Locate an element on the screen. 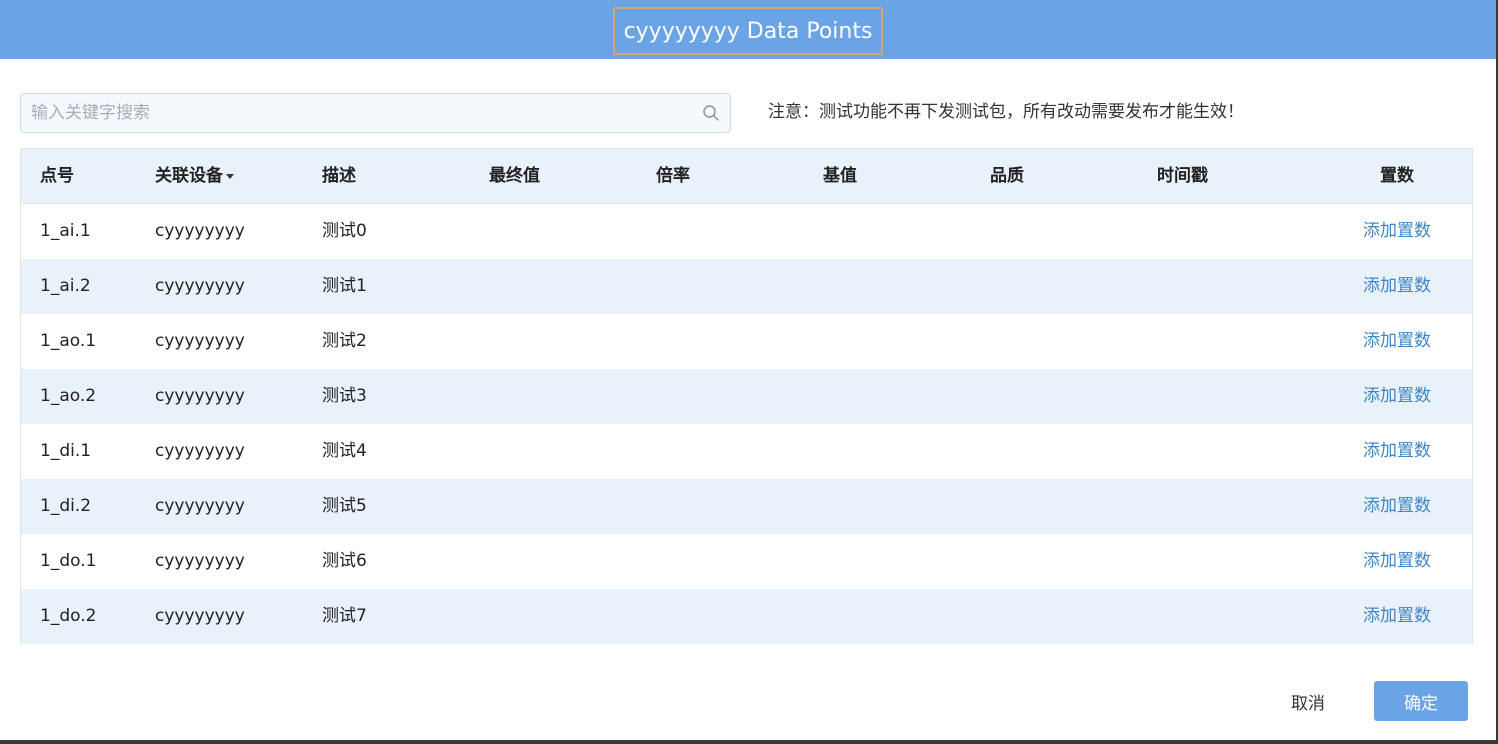 Image resolution: width=1498 pixels, height=744 pixels. column-header-rate: 倍率 is located at coordinates (673, 176).